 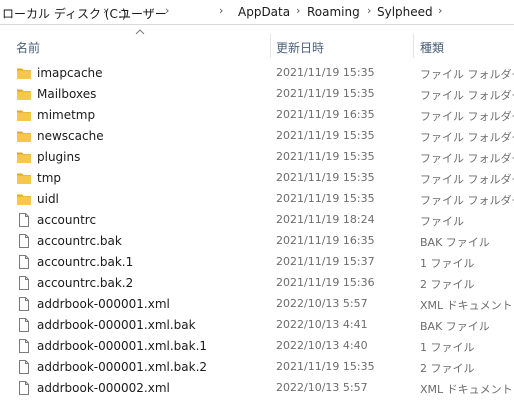 I want to click on file-name: addrbook-000001.xml, so click(x=103, y=304).